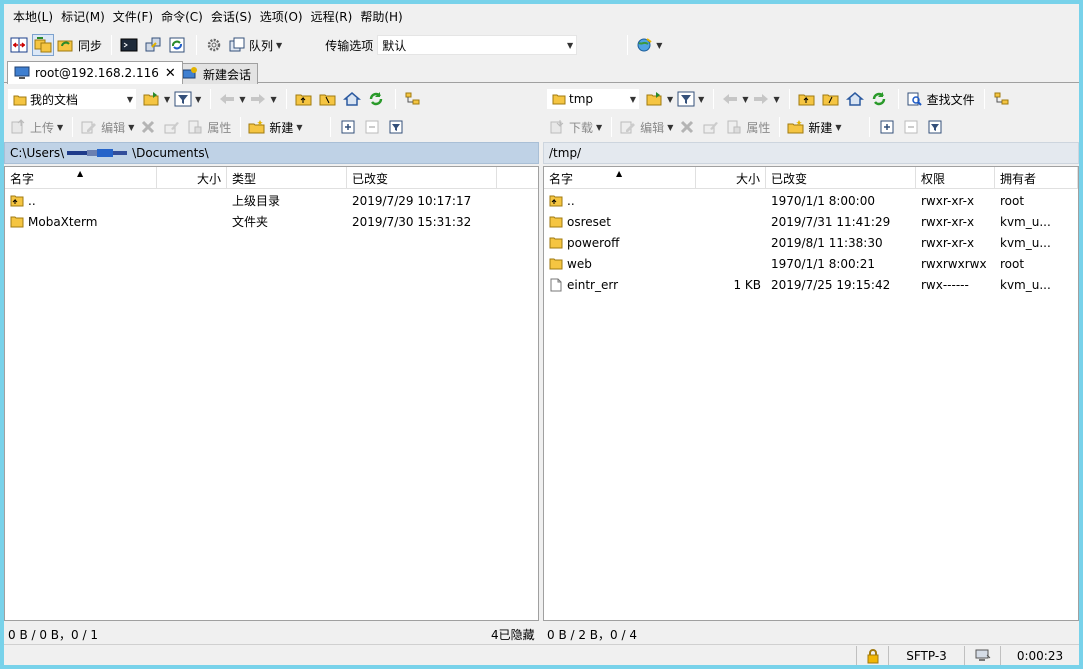 This screenshot has width=1083, height=669. I want to click on remote-col-size: 大小, so click(731, 178).